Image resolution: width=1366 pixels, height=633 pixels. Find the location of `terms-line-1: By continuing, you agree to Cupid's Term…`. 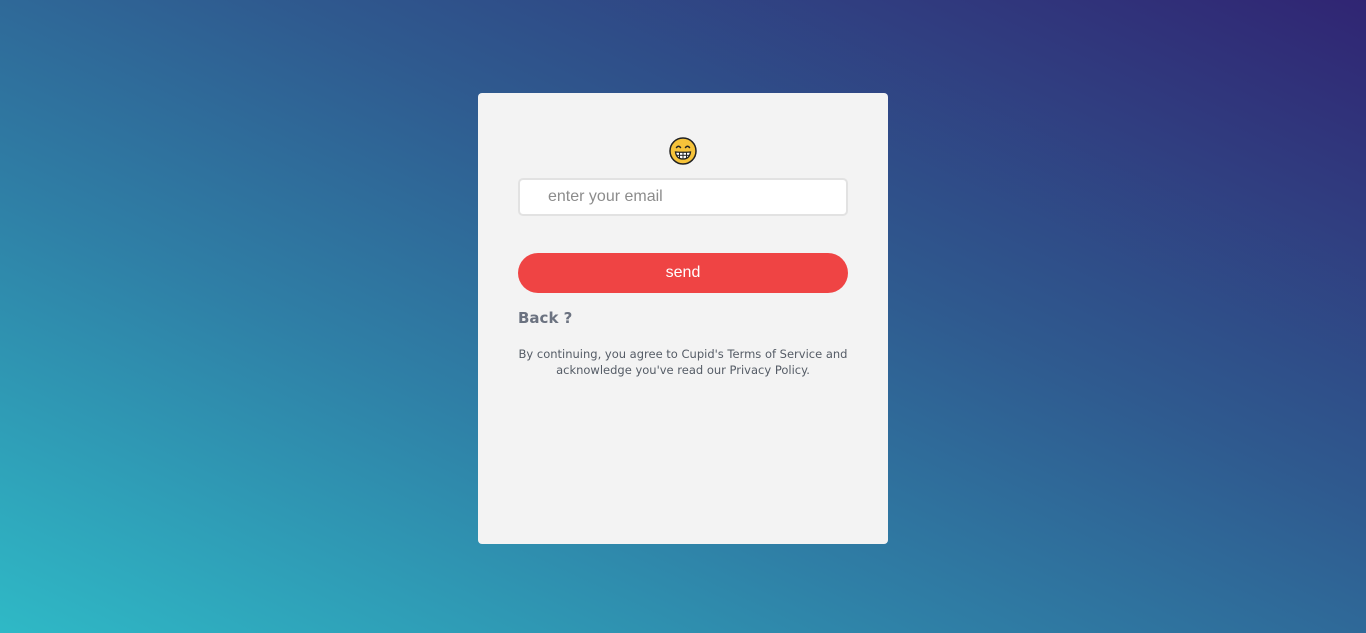

terms-line-1: By continuing, you agree to Cupid's Term… is located at coordinates (683, 354).